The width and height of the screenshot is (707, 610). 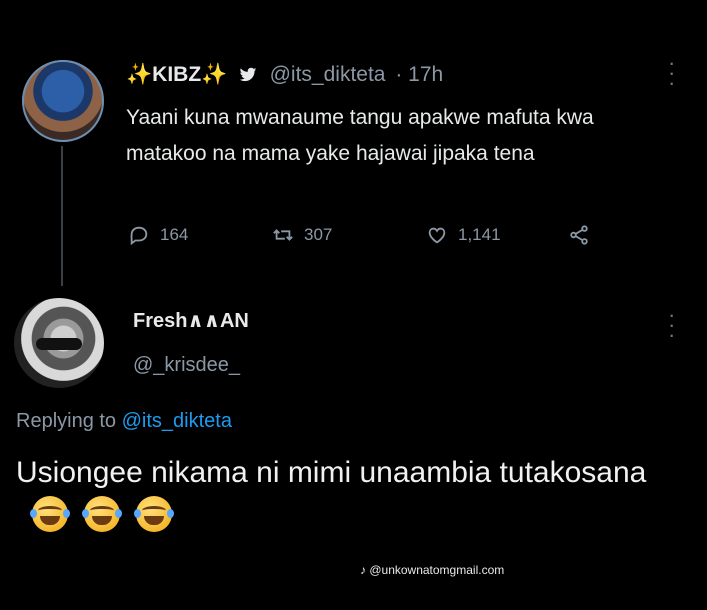 What do you see at coordinates (479, 234) in the screenshot?
I see `like-count: 1,141` at bounding box center [479, 234].